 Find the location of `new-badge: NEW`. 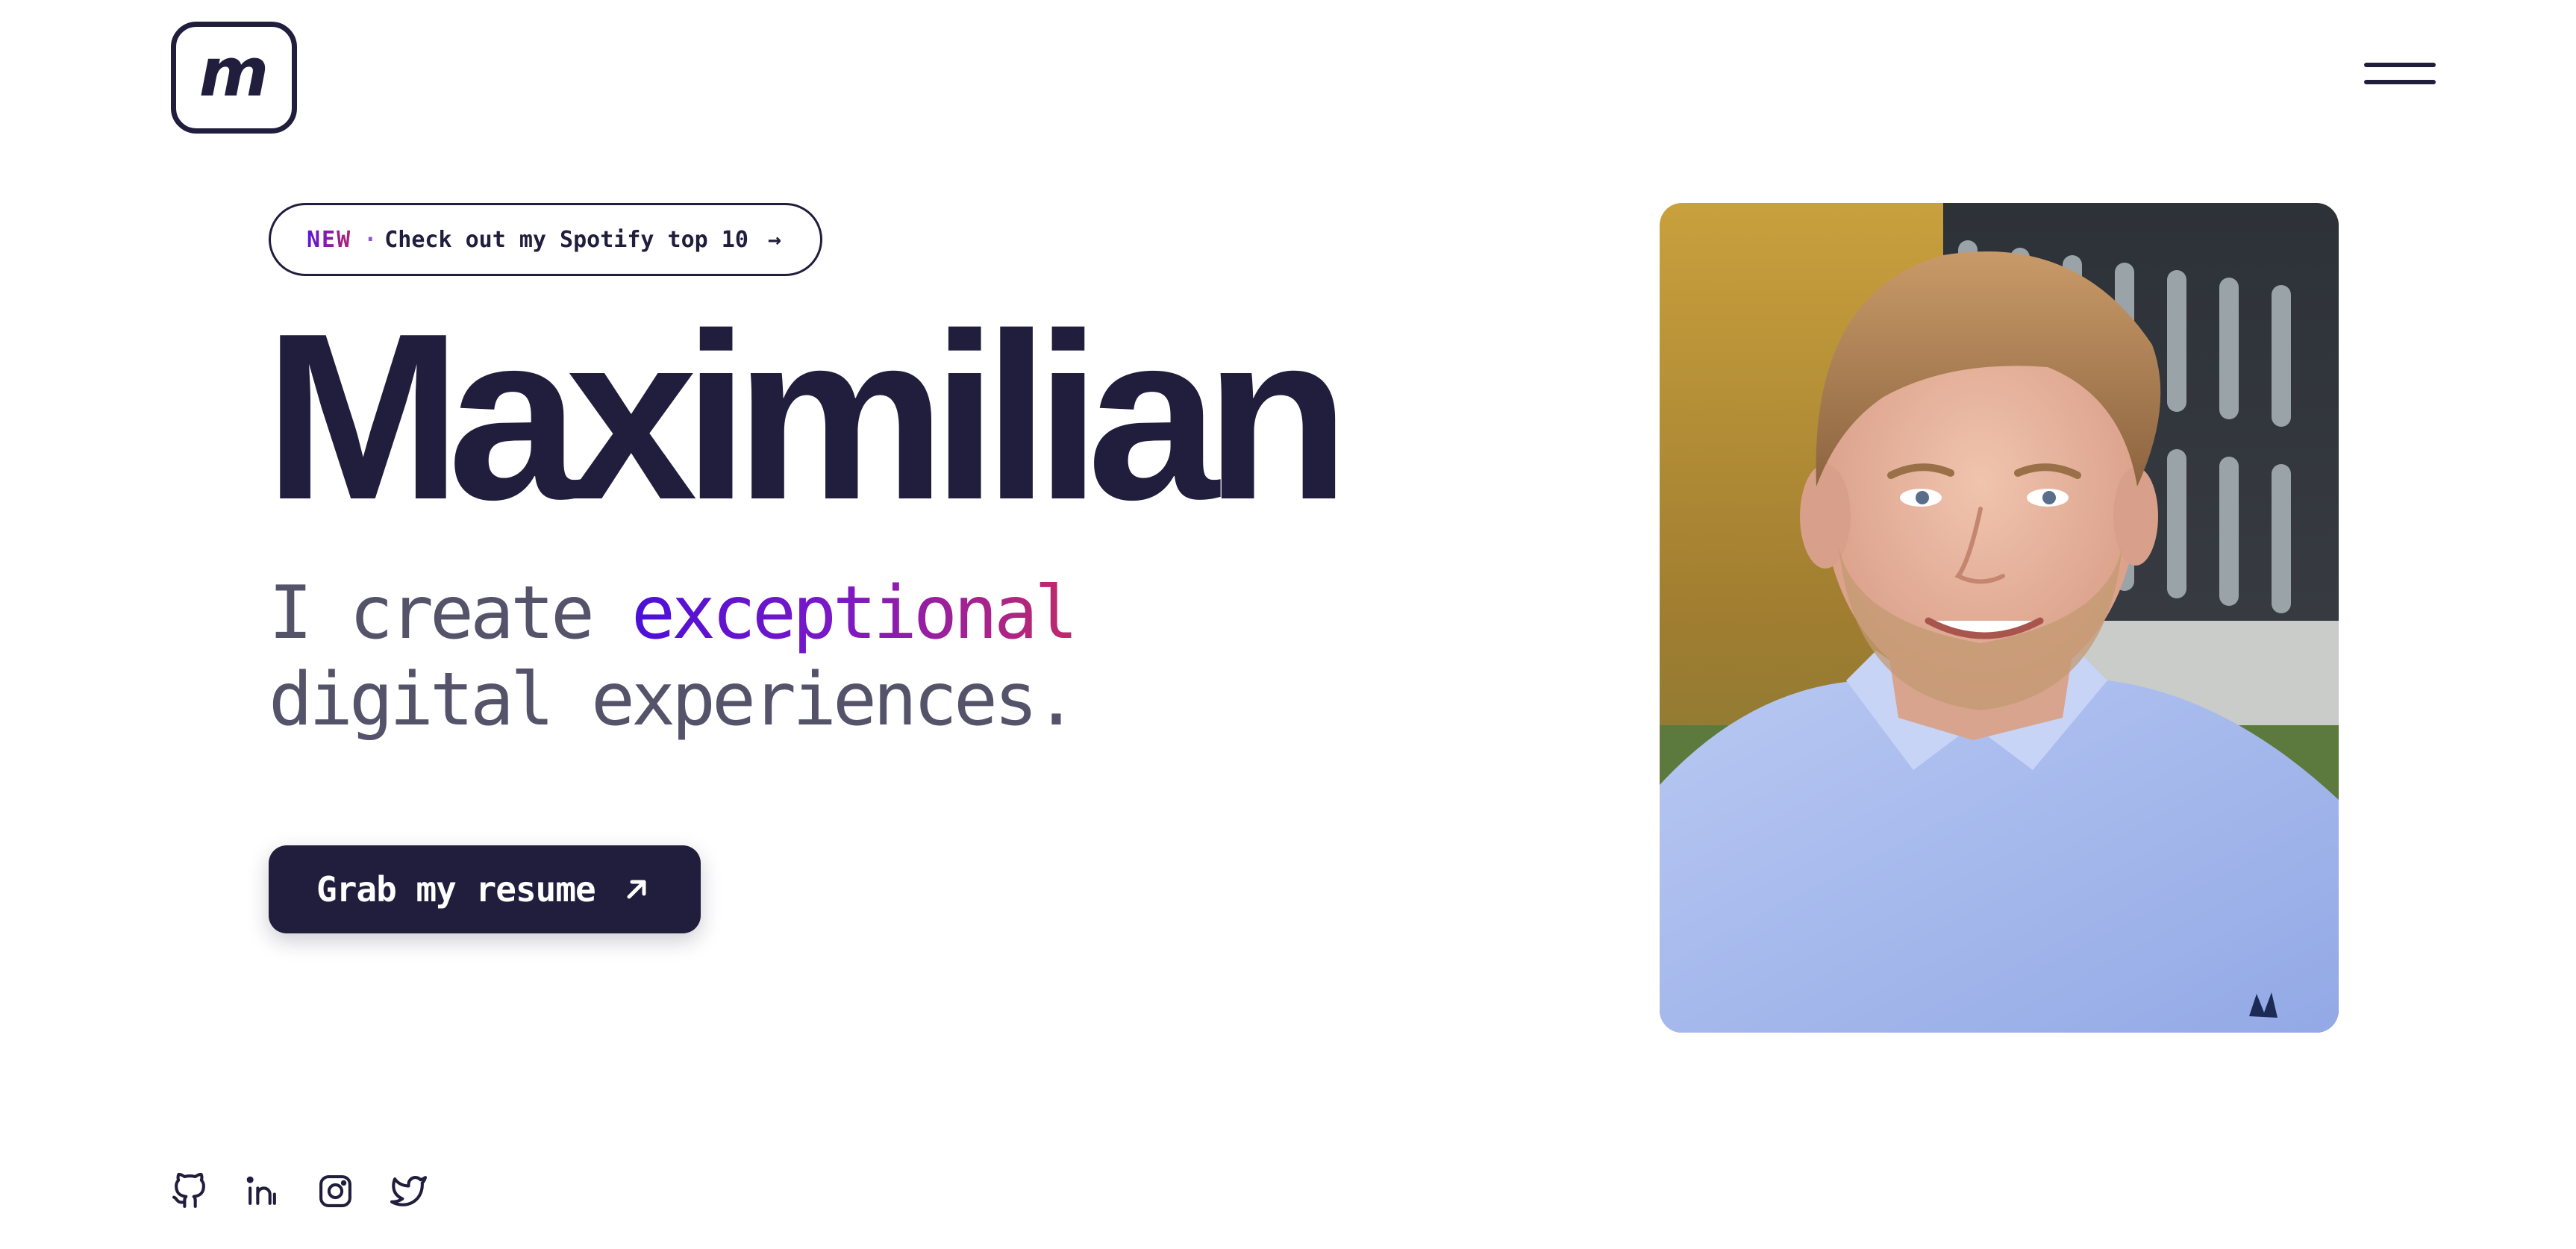

new-badge: NEW is located at coordinates (329, 239).